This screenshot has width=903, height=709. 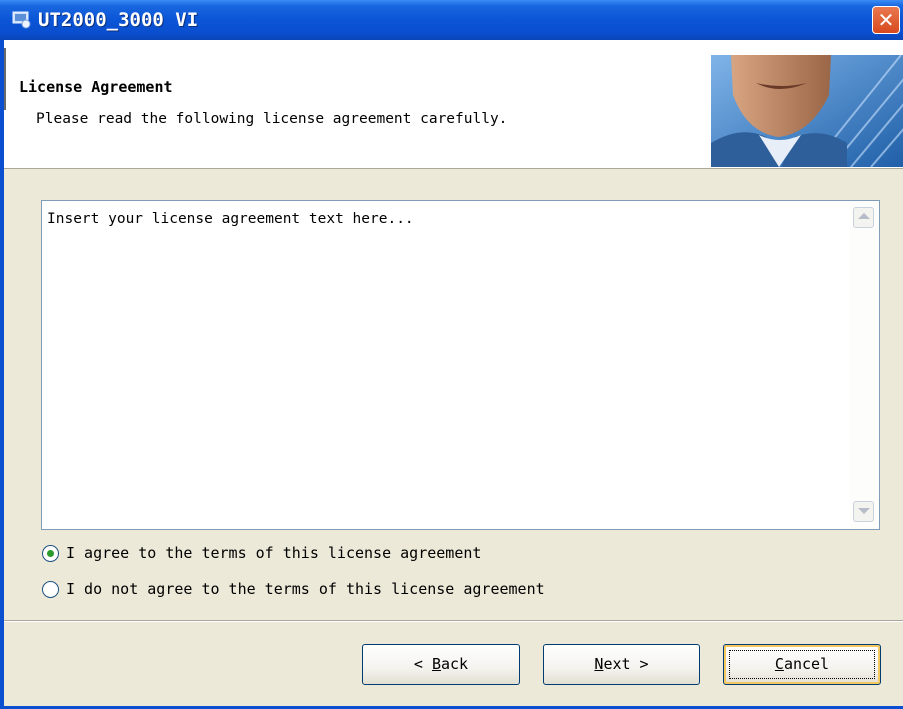 I want to click on back-prefix: <, so click(x=422, y=664).